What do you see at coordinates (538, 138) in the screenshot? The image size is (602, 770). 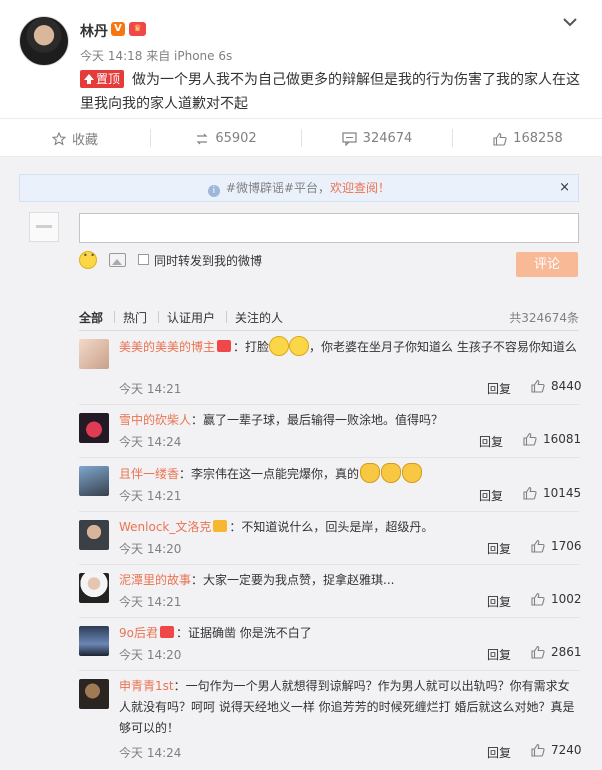 I see `like-count: 168258` at bounding box center [538, 138].